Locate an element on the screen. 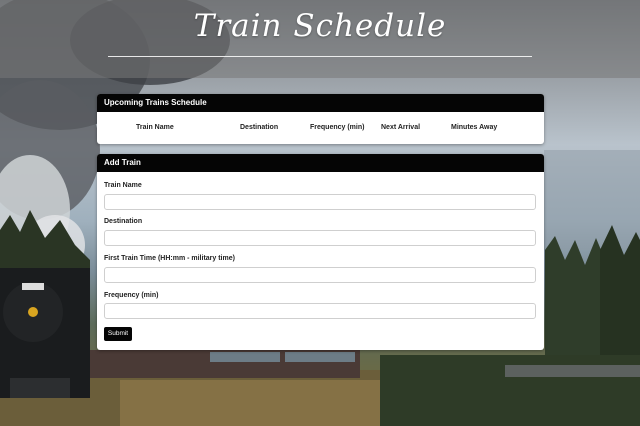 The height and width of the screenshot is (426, 640). add-train-panel-heading: Add Train is located at coordinates (320, 163).